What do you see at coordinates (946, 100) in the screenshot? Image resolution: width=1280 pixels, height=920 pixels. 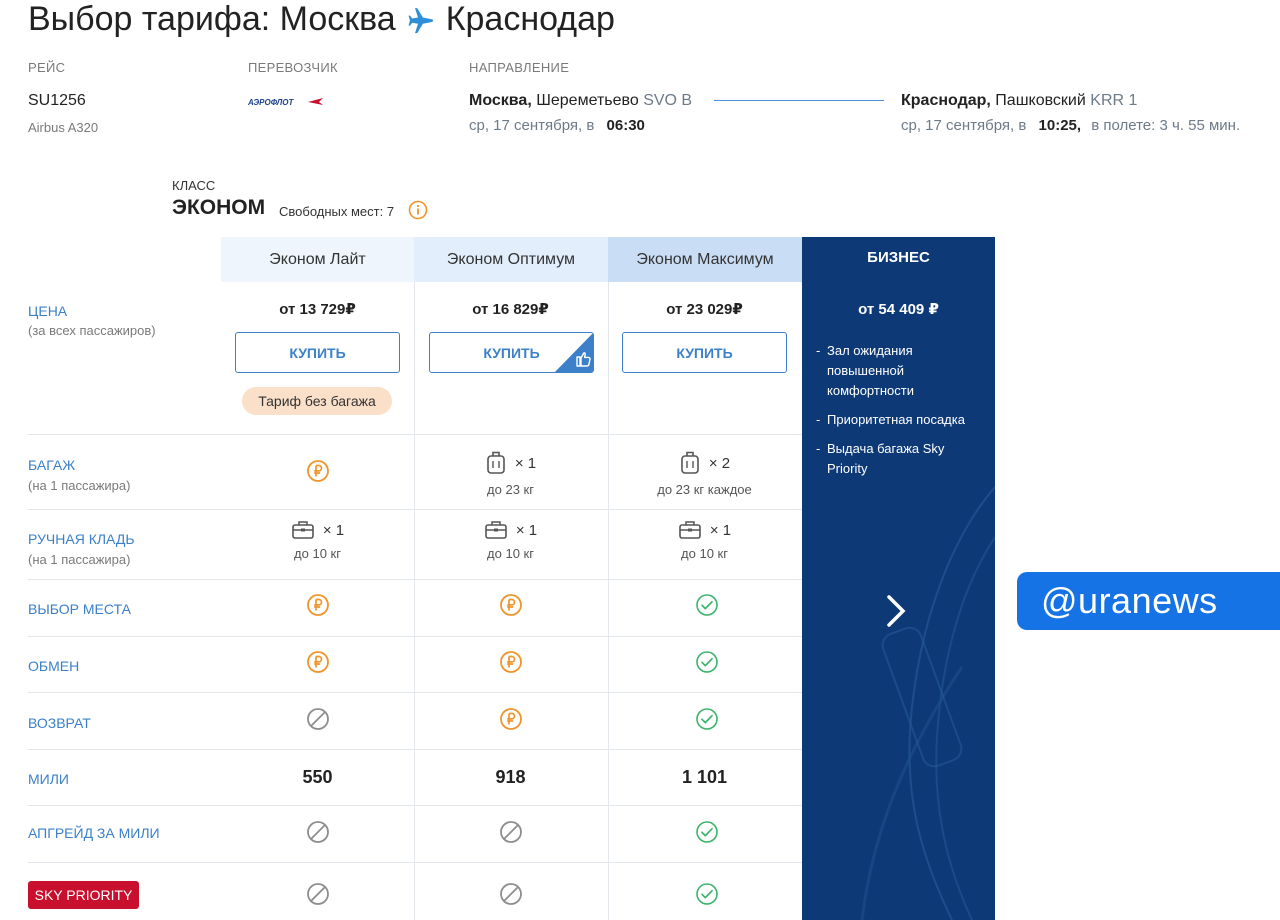 I see `arrival-city: Краснодар,` at bounding box center [946, 100].